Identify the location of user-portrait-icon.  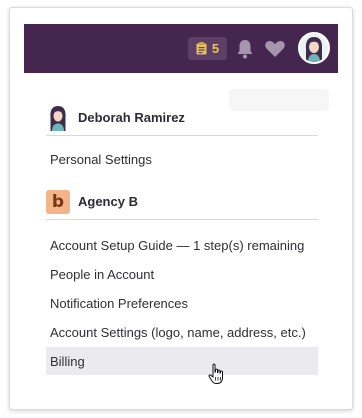
(58, 118).